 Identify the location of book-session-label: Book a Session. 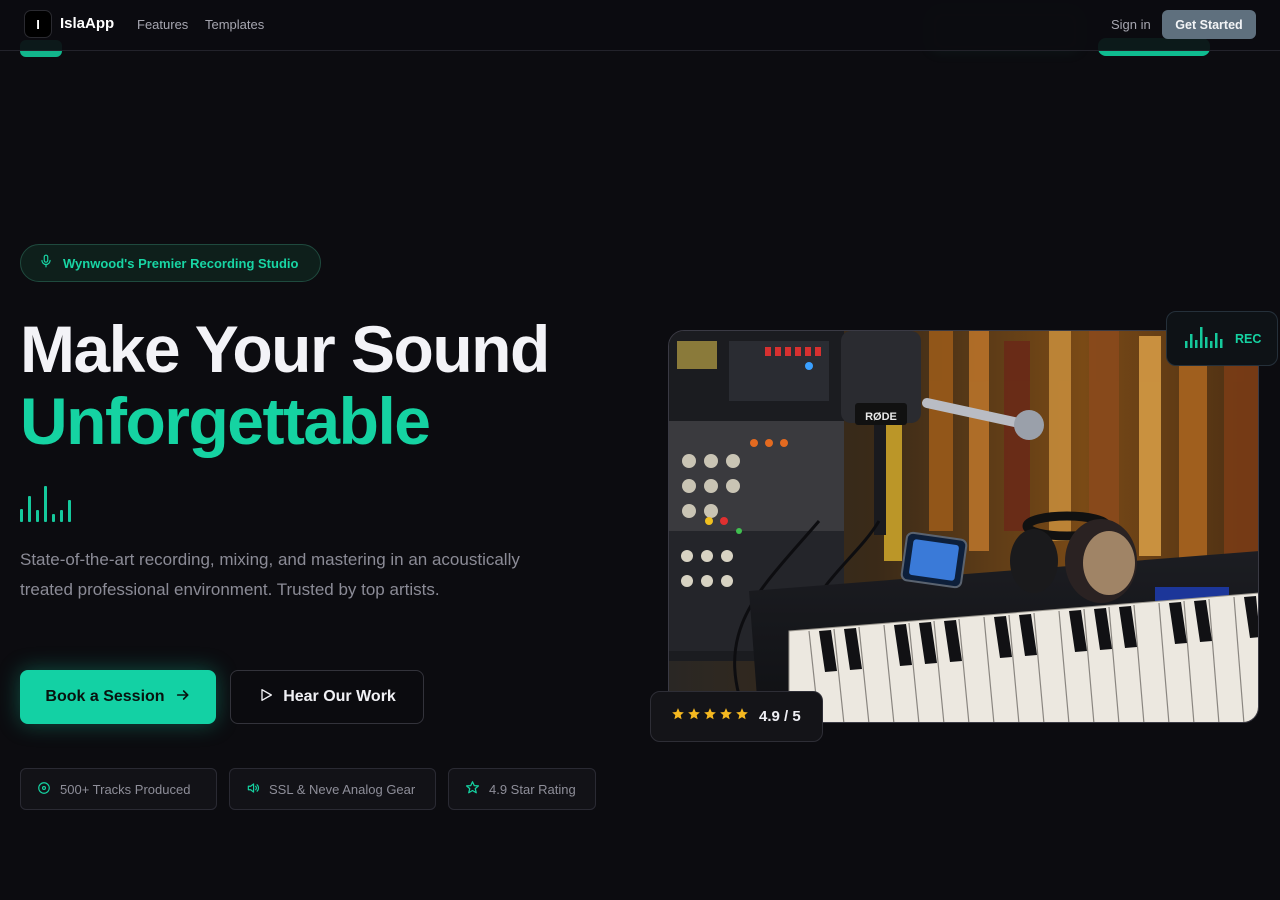
(105, 696).